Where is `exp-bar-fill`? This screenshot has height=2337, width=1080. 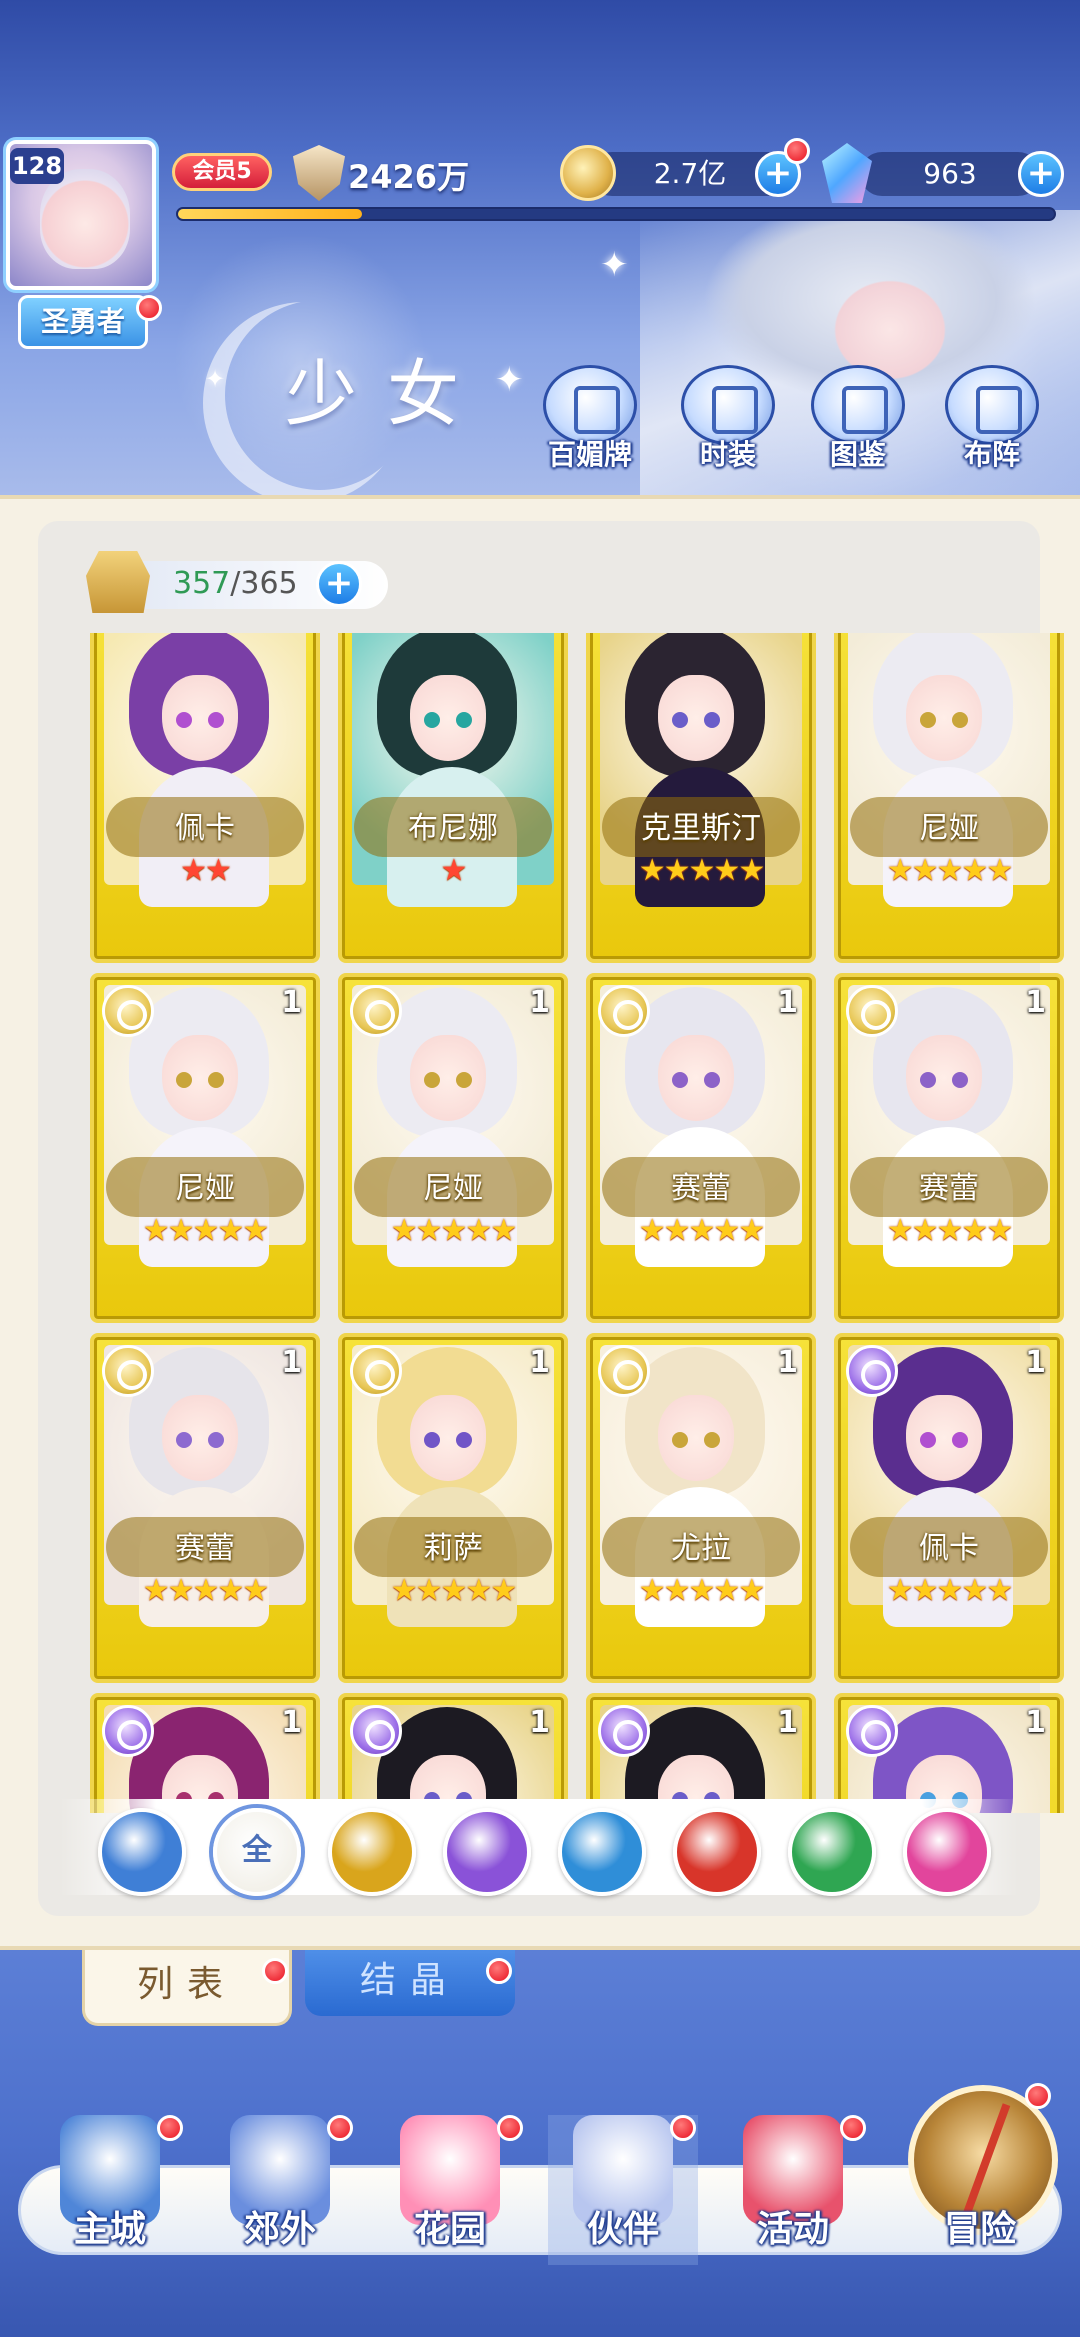
exp-bar-fill is located at coordinates (270, 214).